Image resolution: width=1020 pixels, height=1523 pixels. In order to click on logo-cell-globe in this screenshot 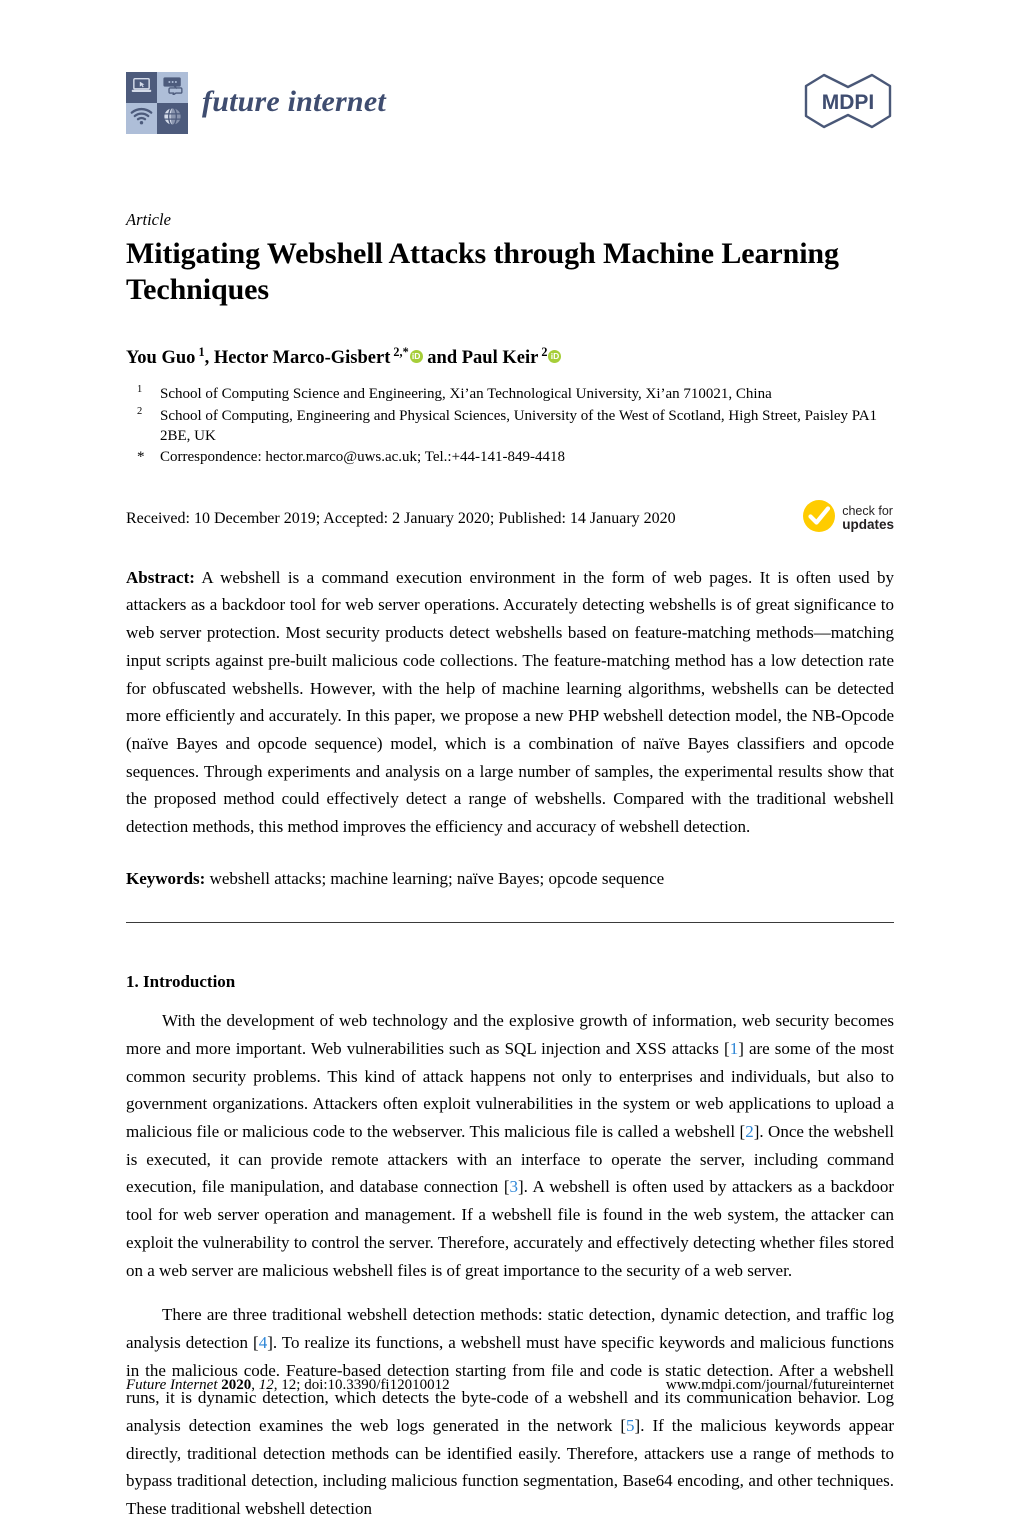, I will do `click(172, 118)`.